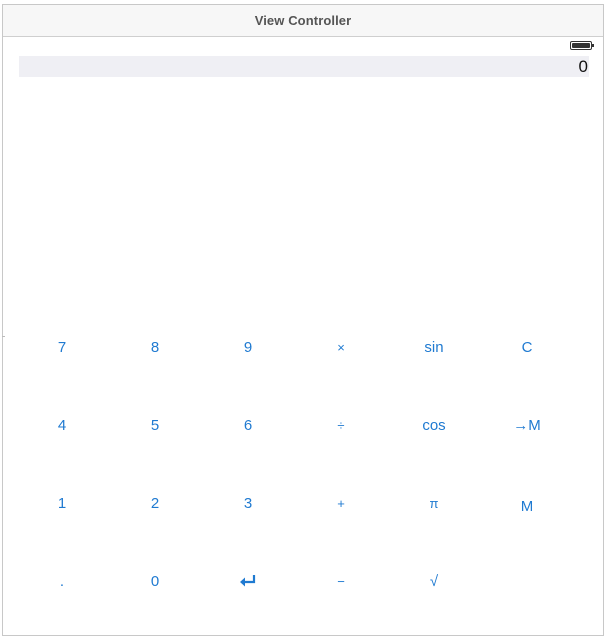 The width and height of the screenshot is (607, 639). Describe the element at coordinates (341, 347) in the screenshot. I see `key-multiply: ×` at that location.